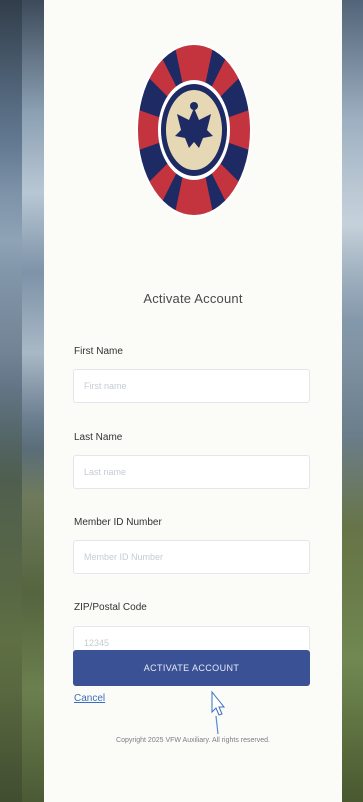  What do you see at coordinates (191, 668) in the screenshot?
I see `activate-account-button: ACTIVATE ACCOUNT` at bounding box center [191, 668].